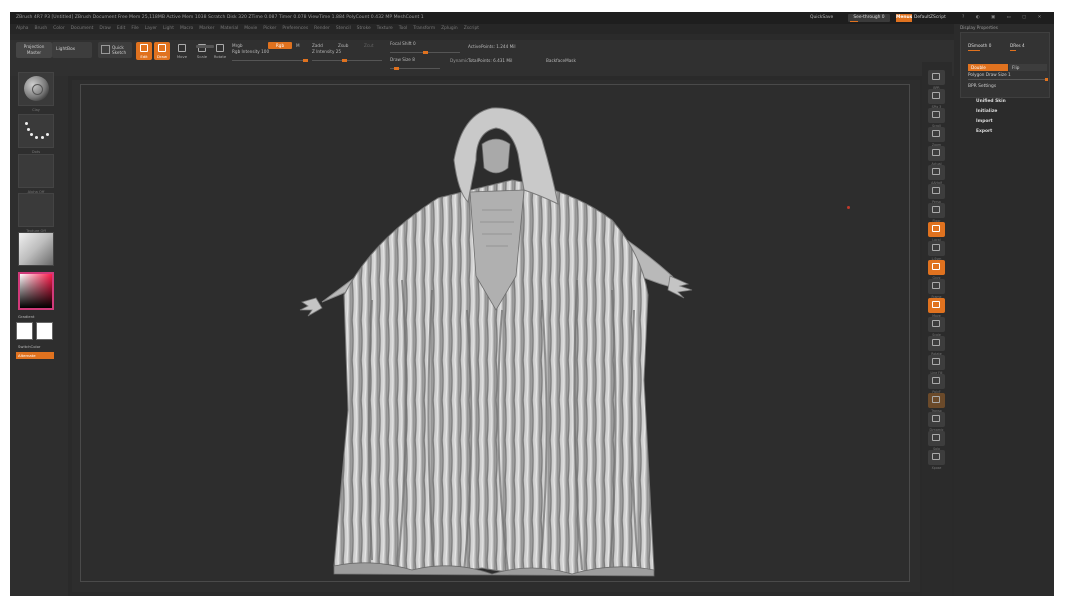 The image size is (1080, 596). Describe the element at coordinates (24, 331) in the screenshot. I see `main-color-swatch` at that location.